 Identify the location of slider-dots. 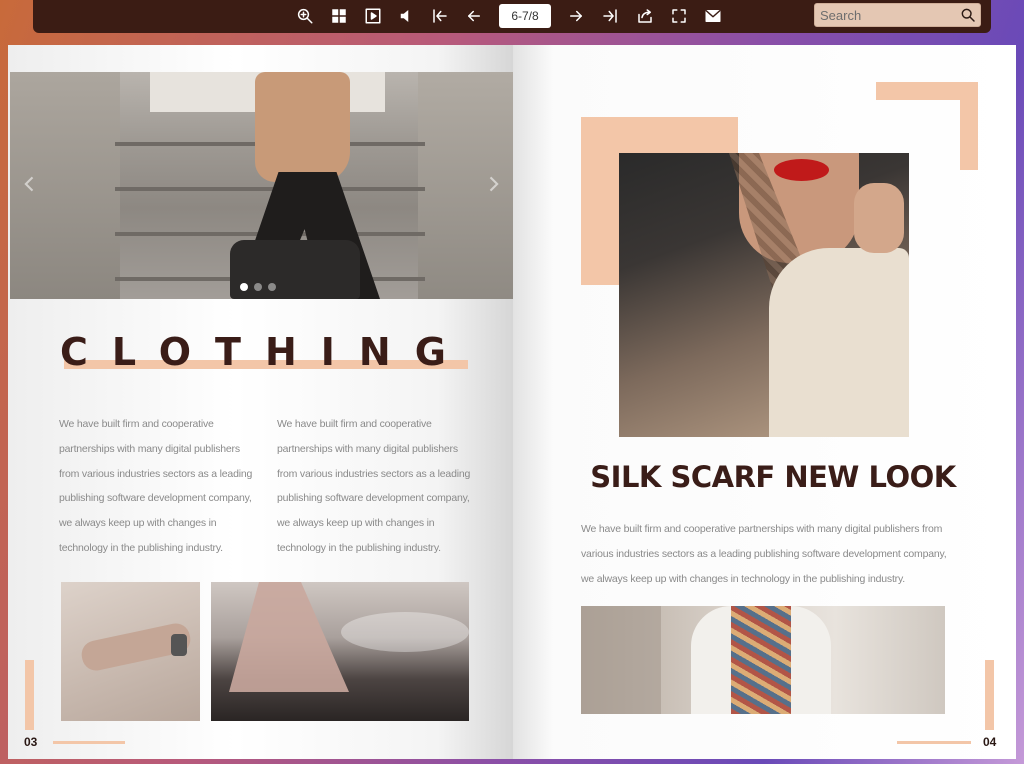
(258, 287).